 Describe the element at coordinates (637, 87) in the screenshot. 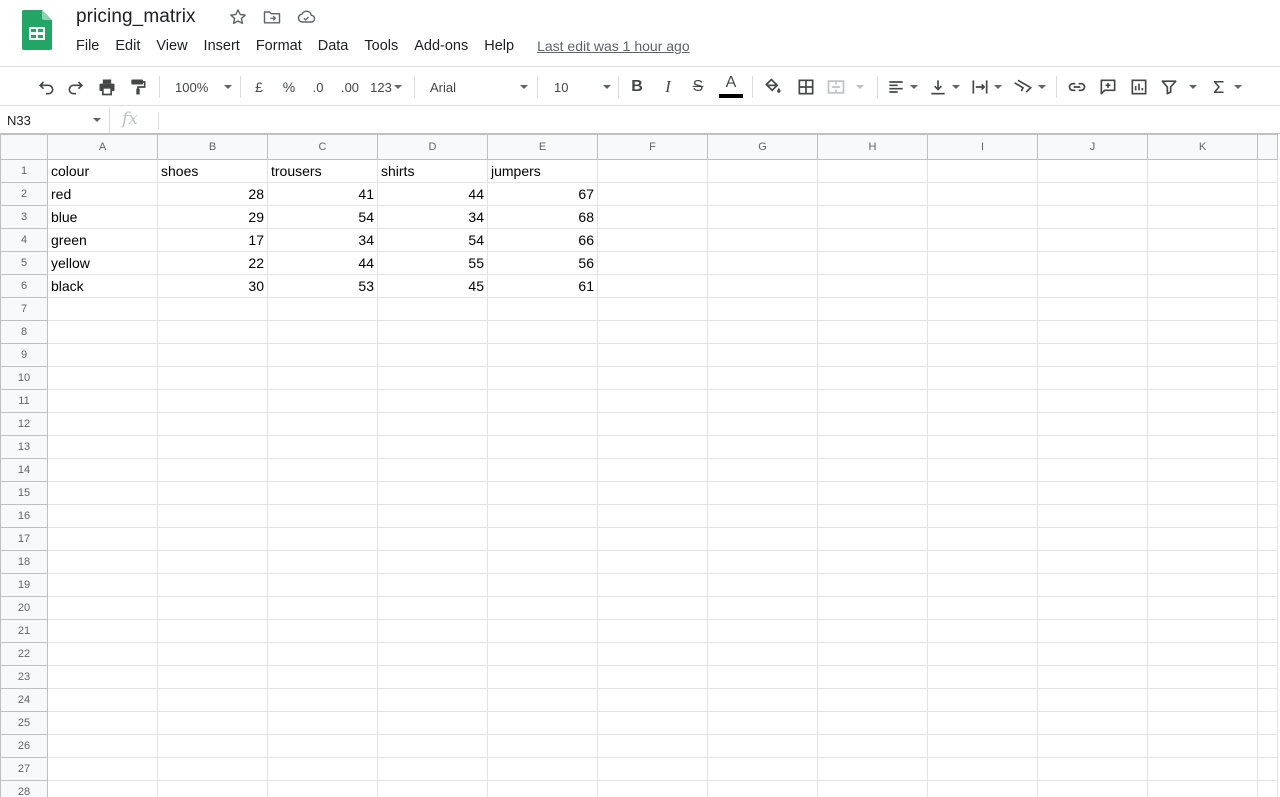

I see `bold-button: B` at that location.